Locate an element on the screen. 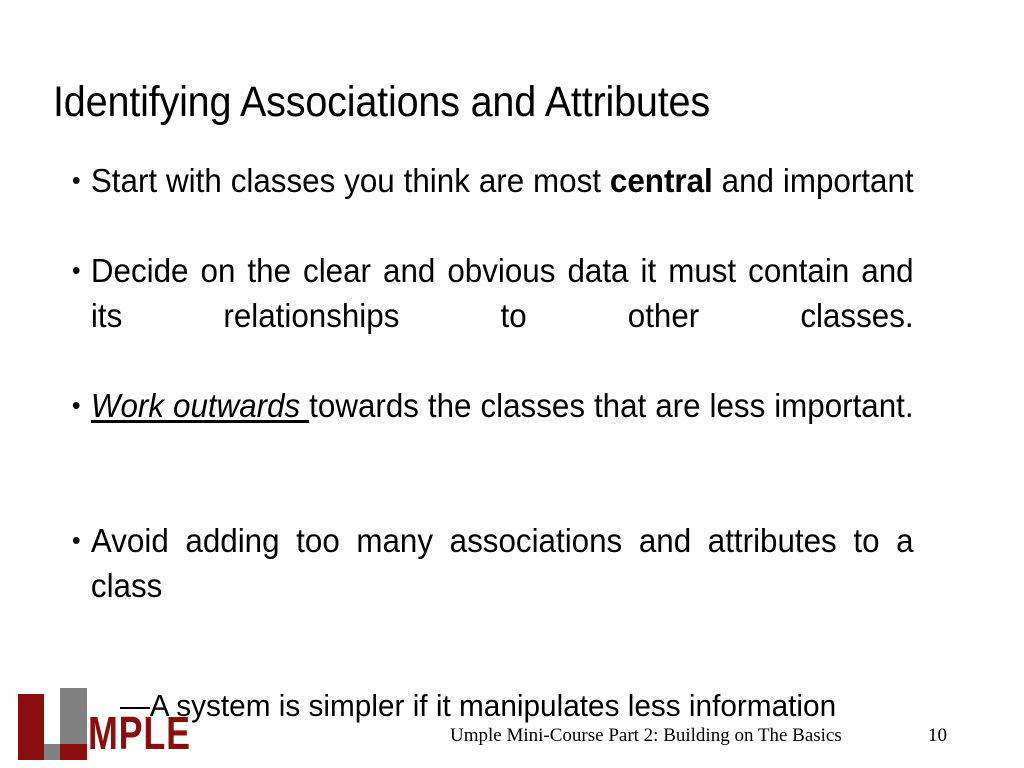 The width and height of the screenshot is (1024, 768). bullet-spacer is located at coordinates (514, 495).